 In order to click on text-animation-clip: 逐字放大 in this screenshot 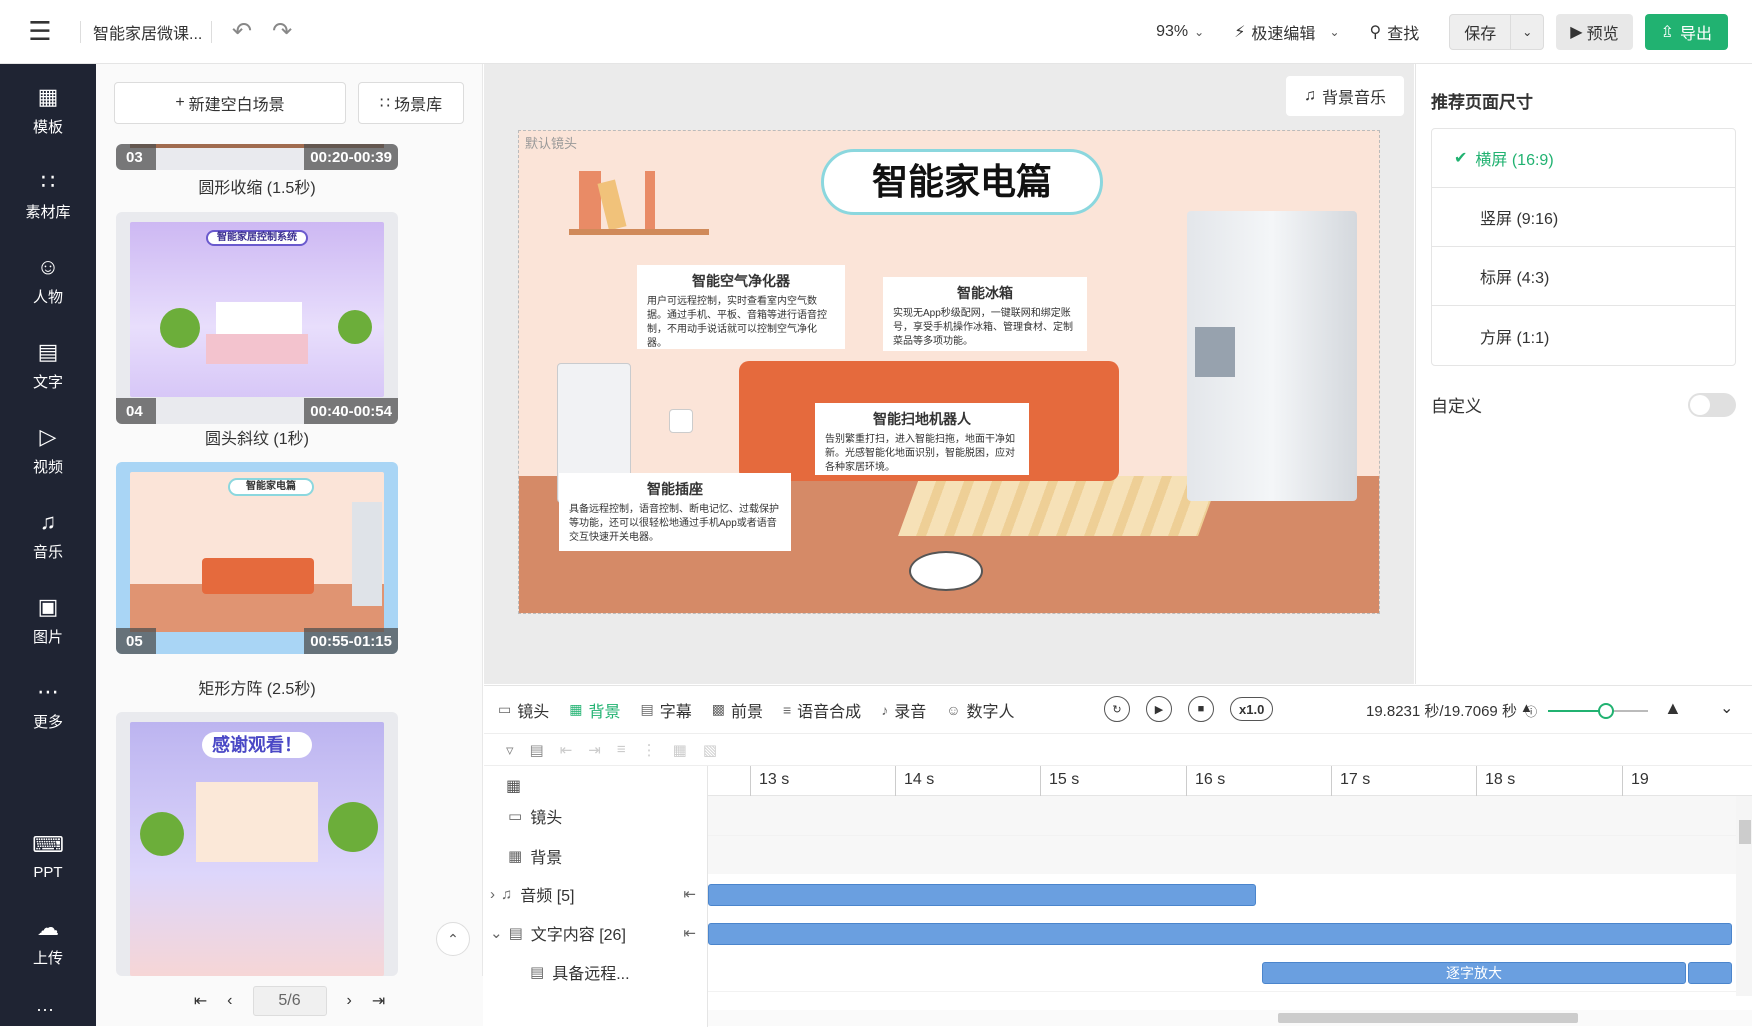, I will do `click(1474, 973)`.